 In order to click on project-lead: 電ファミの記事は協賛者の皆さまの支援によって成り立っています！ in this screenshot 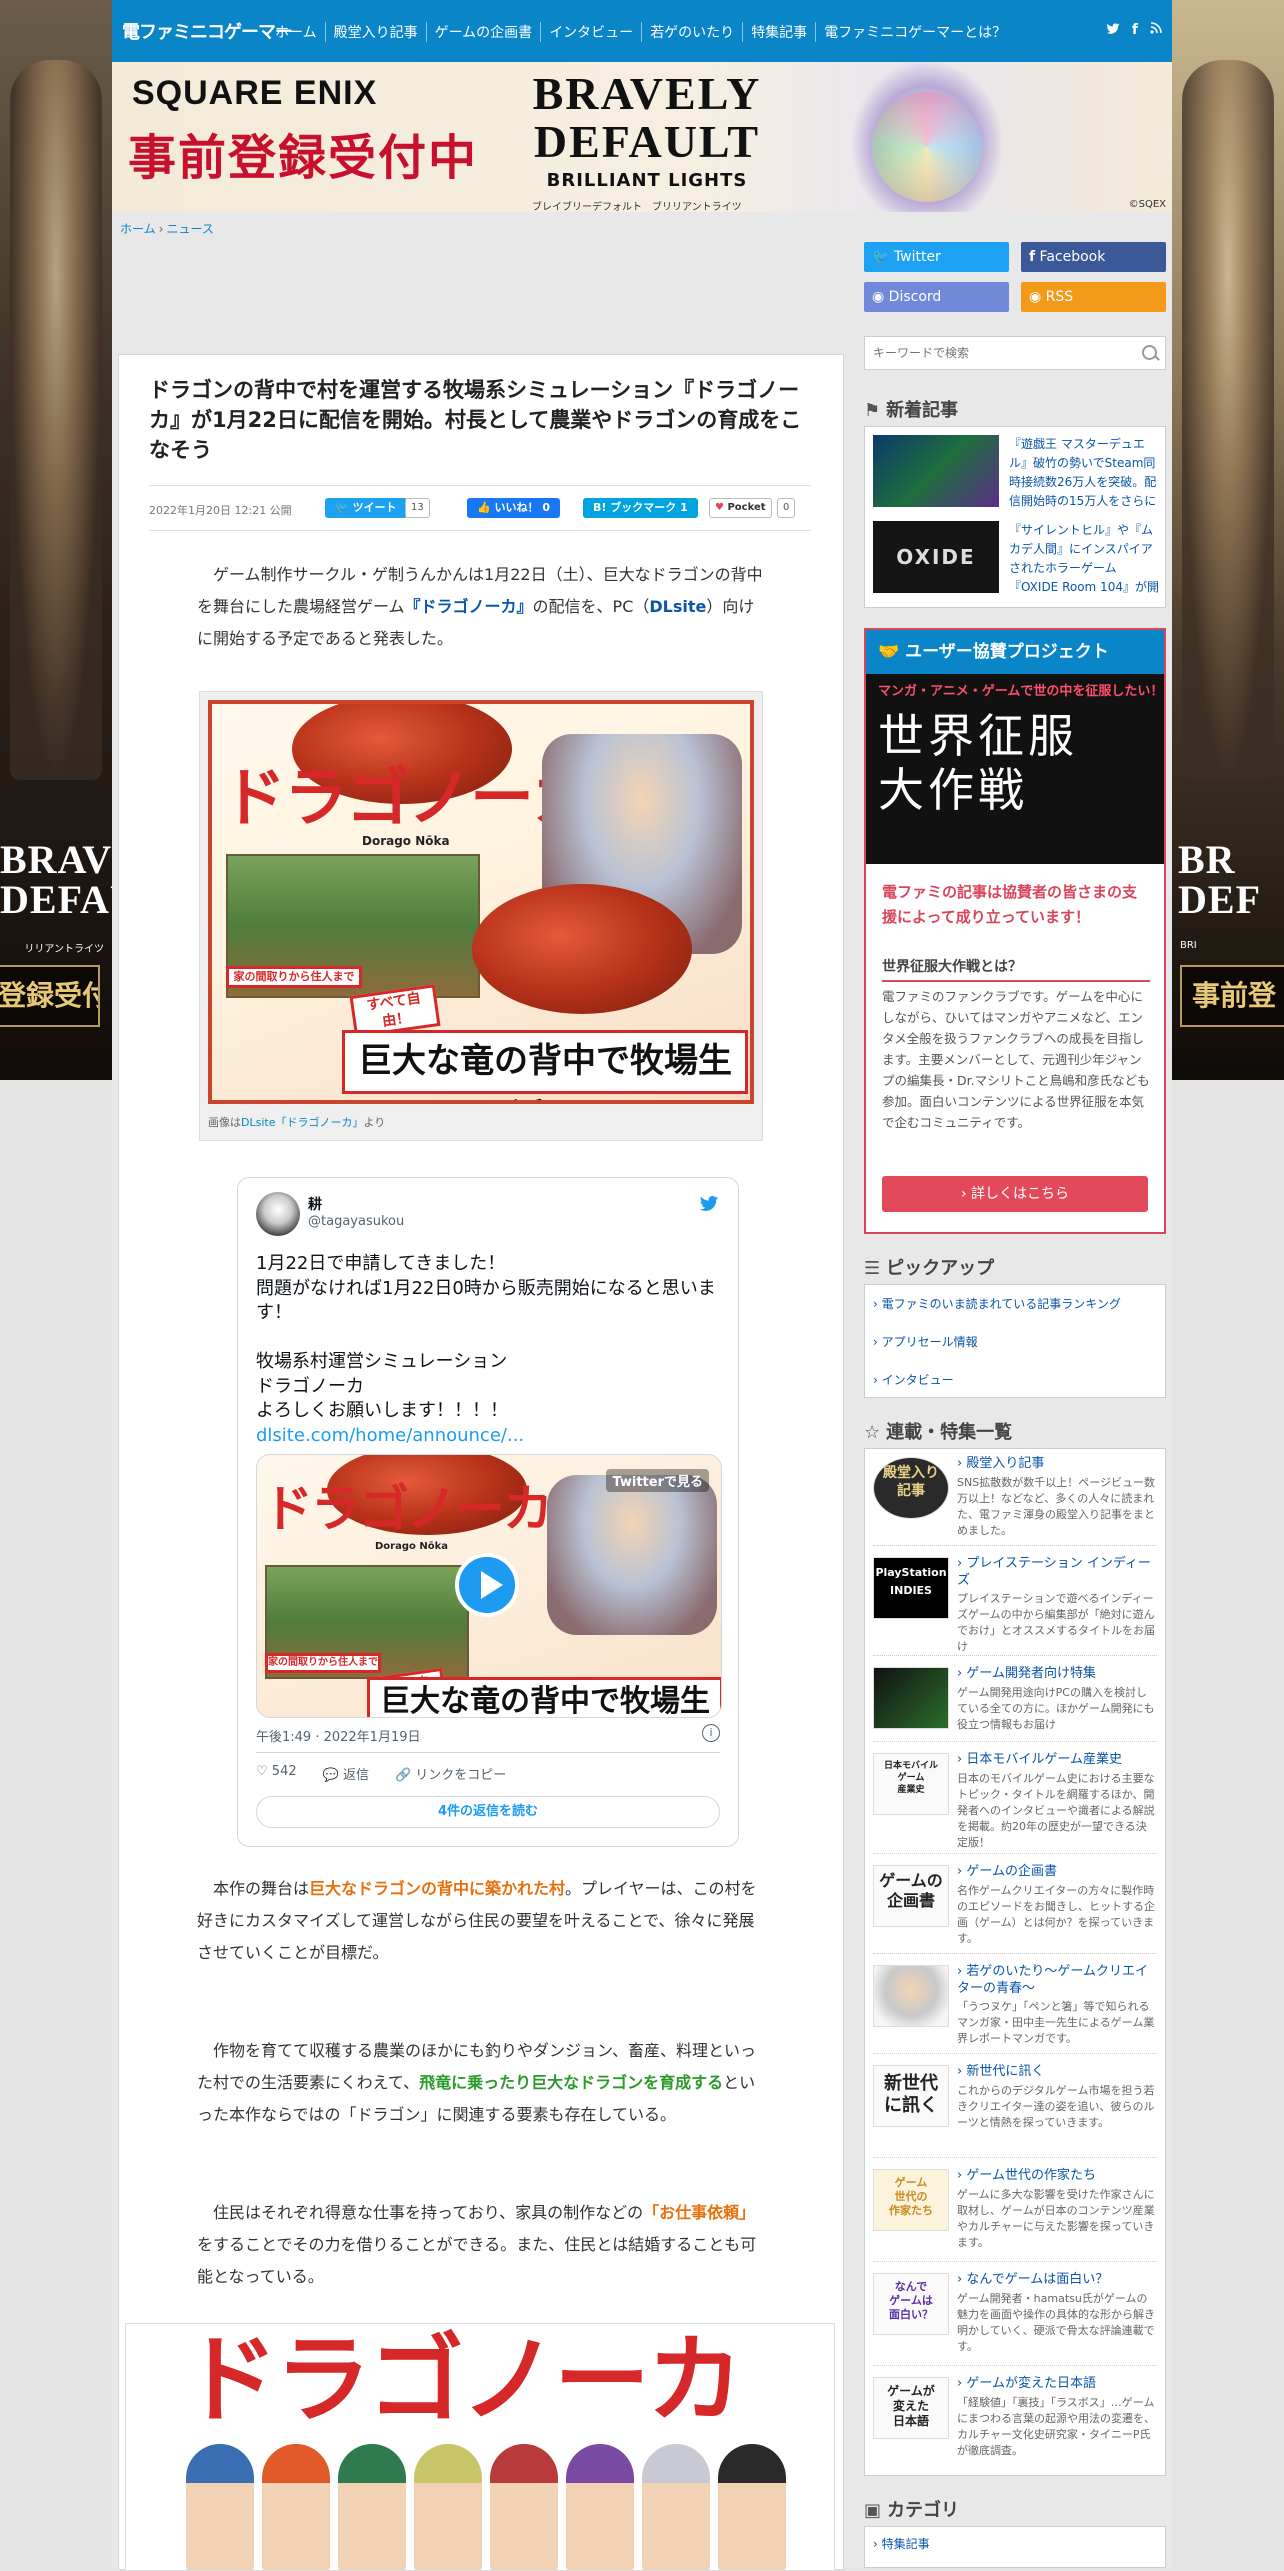, I will do `click(1010, 904)`.